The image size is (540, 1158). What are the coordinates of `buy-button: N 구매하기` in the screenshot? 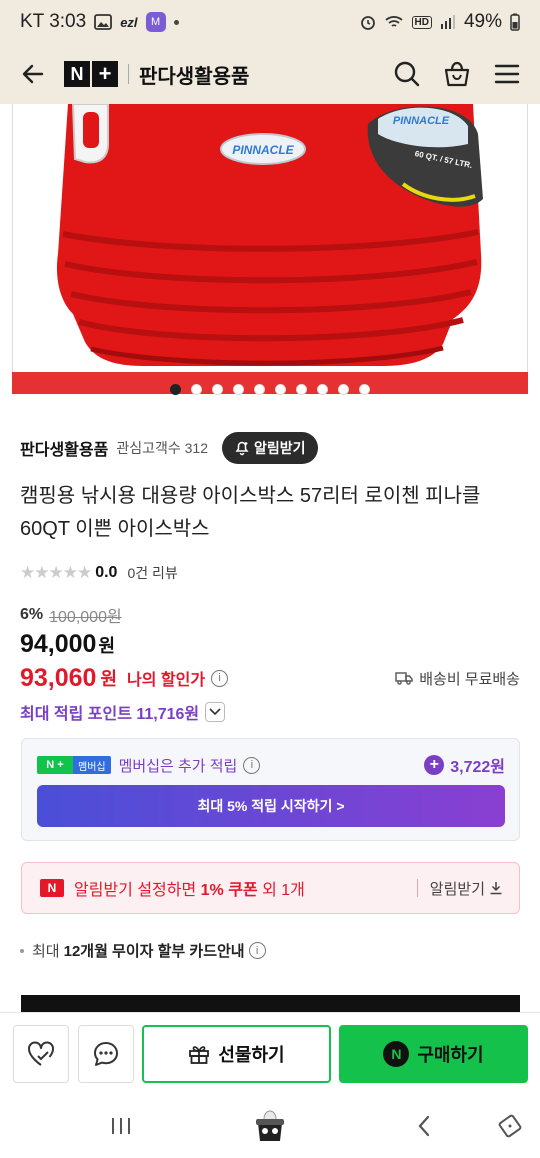 It's located at (433, 1054).